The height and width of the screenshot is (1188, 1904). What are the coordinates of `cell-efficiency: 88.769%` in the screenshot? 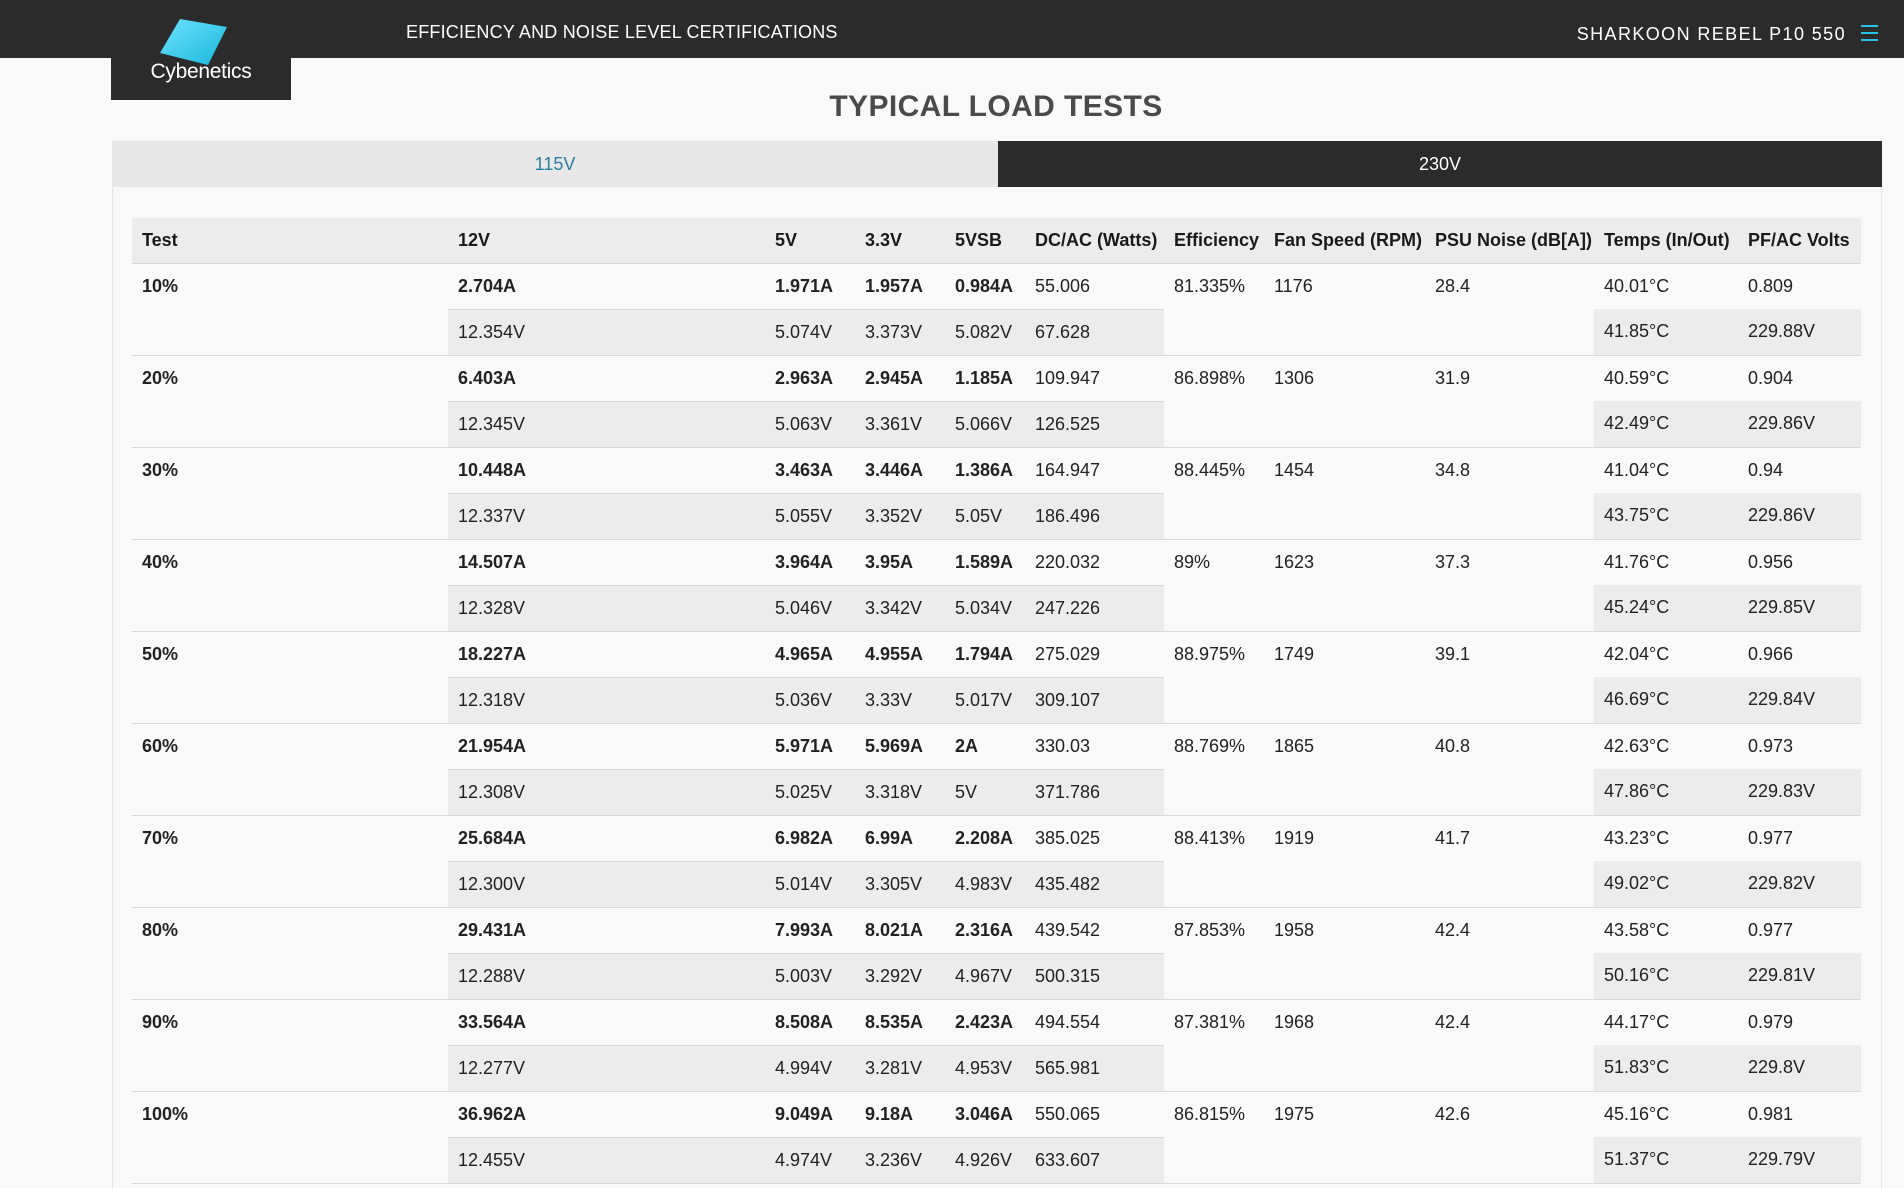 It's located at (1214, 745).